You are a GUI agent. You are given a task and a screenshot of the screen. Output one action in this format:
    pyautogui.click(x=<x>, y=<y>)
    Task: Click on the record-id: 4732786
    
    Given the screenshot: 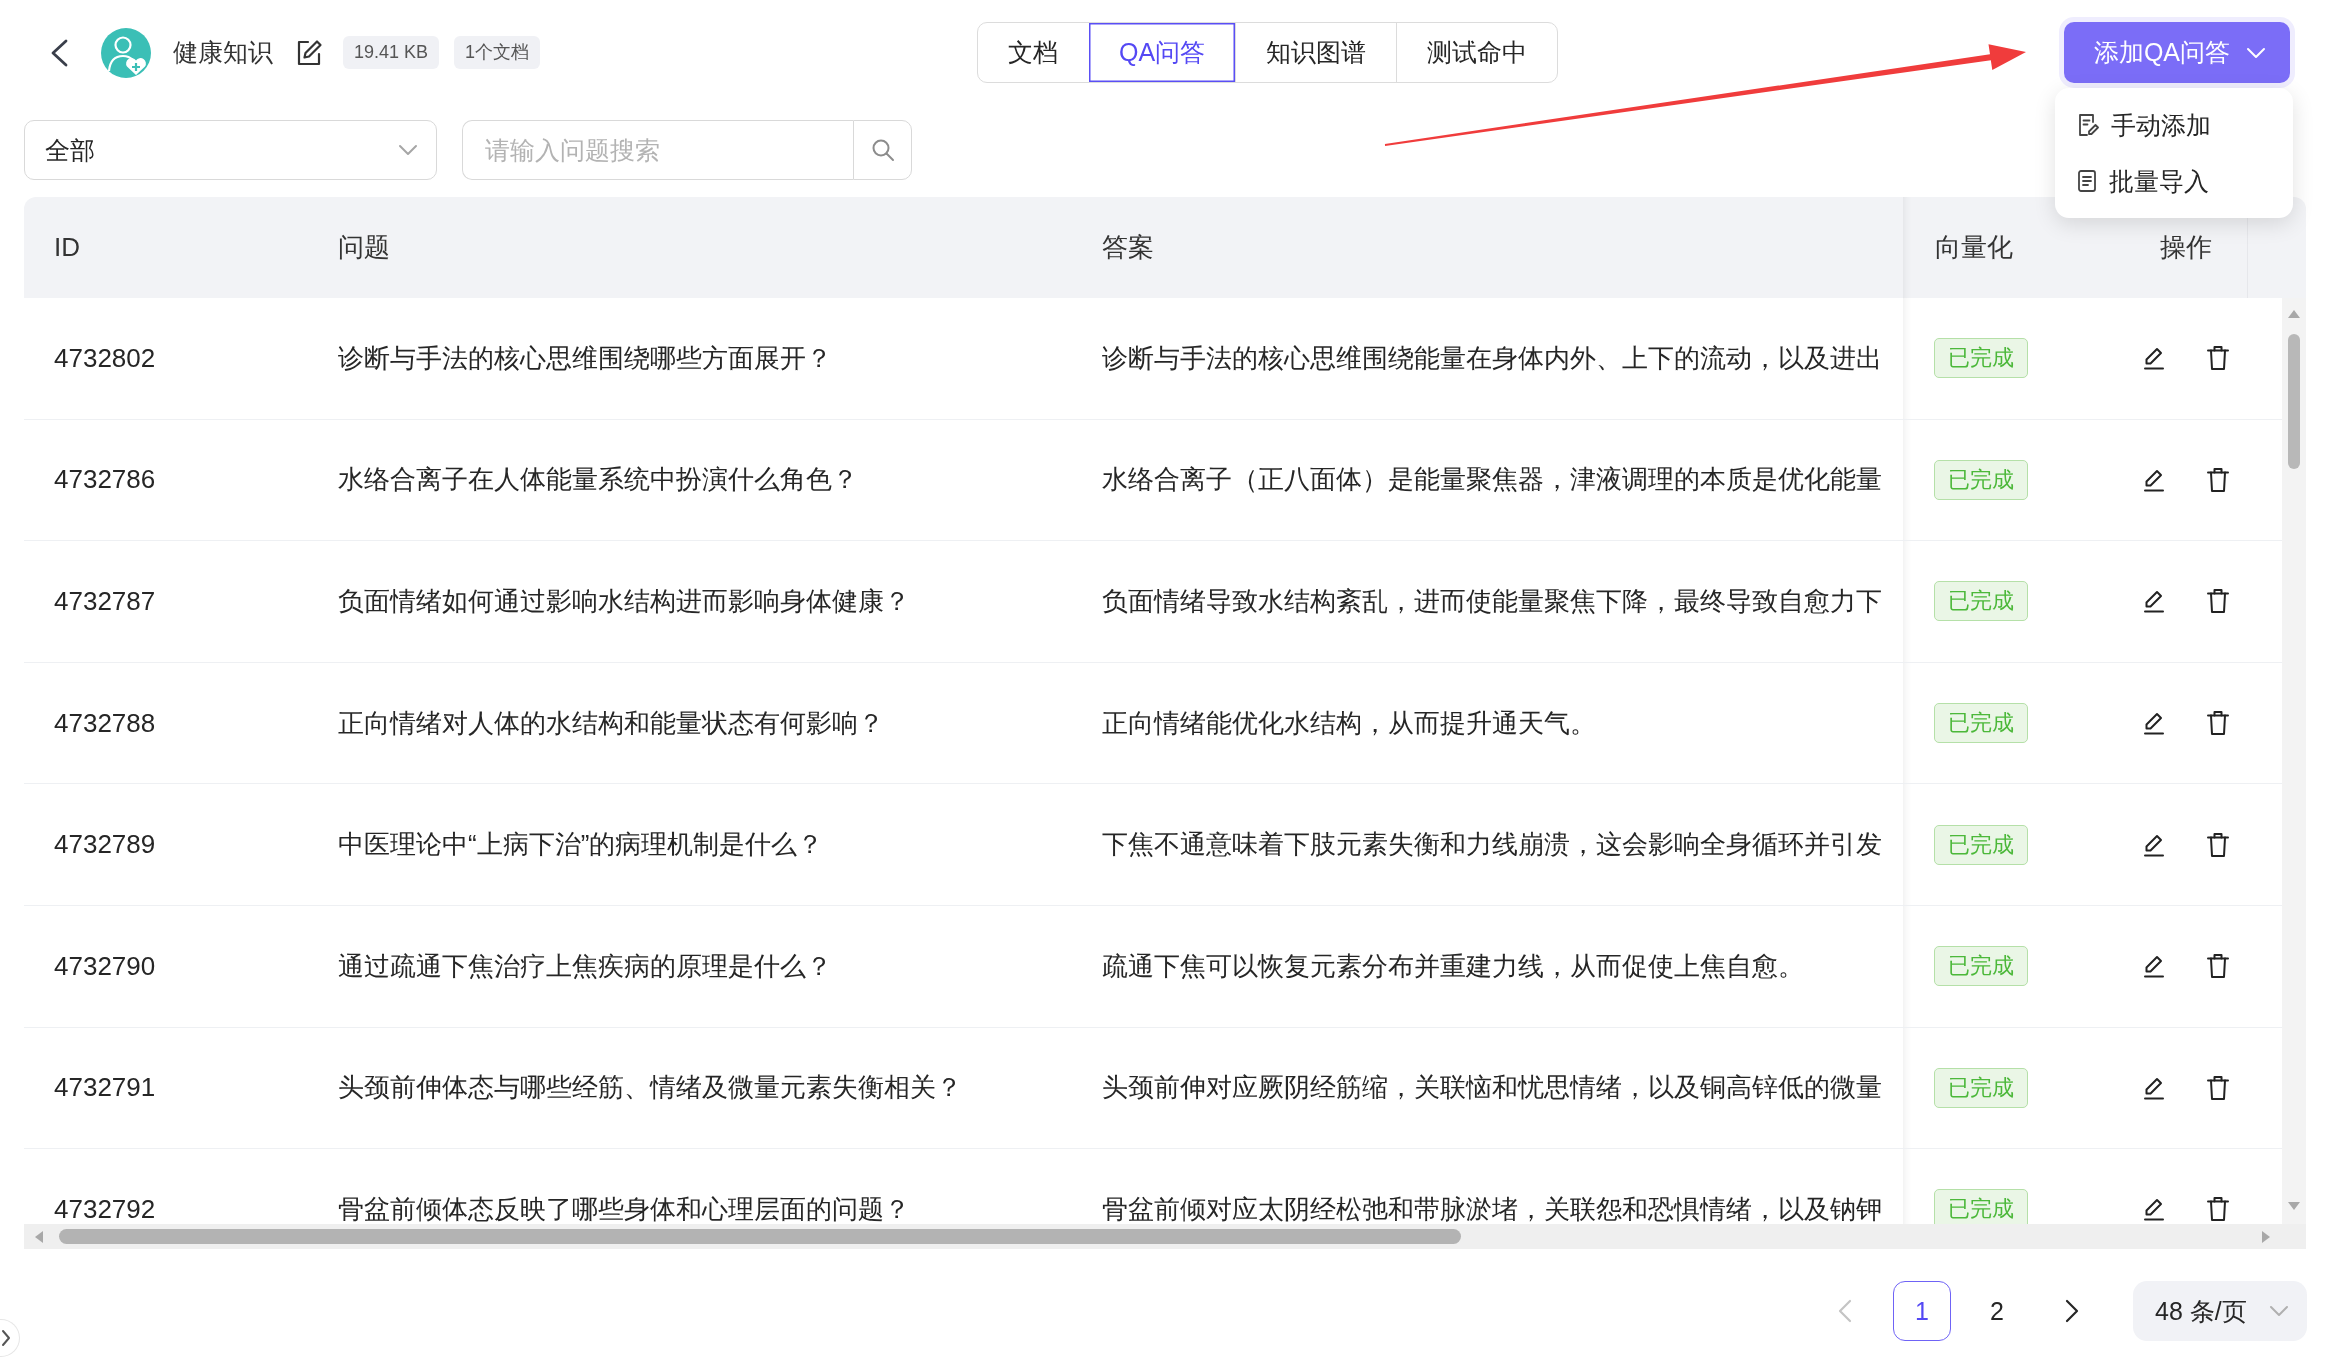 What is the action you would take?
    pyautogui.click(x=105, y=480)
    